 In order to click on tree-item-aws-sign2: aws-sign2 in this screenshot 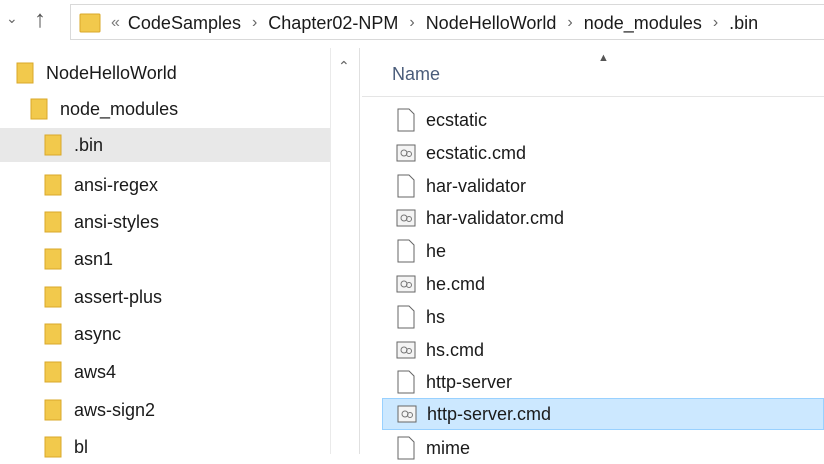, I will do `click(187, 410)`.